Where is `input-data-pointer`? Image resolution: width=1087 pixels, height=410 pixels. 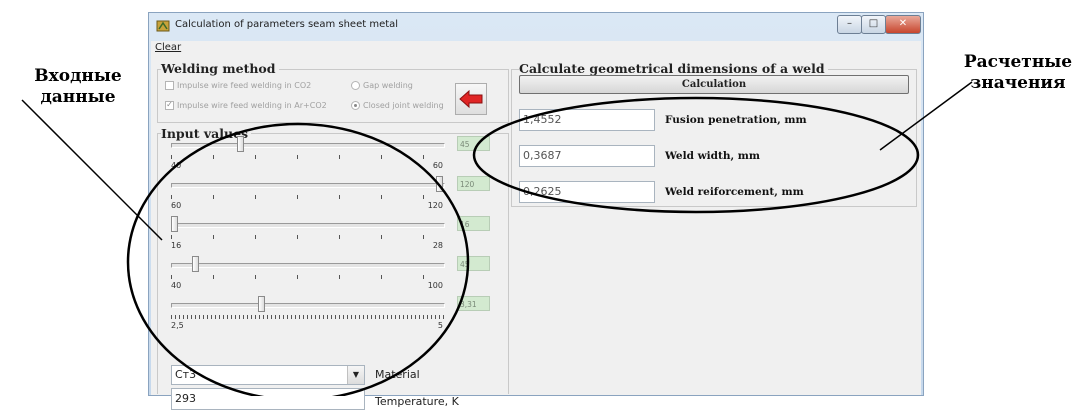
input-data-pointer is located at coordinates (92, 170).